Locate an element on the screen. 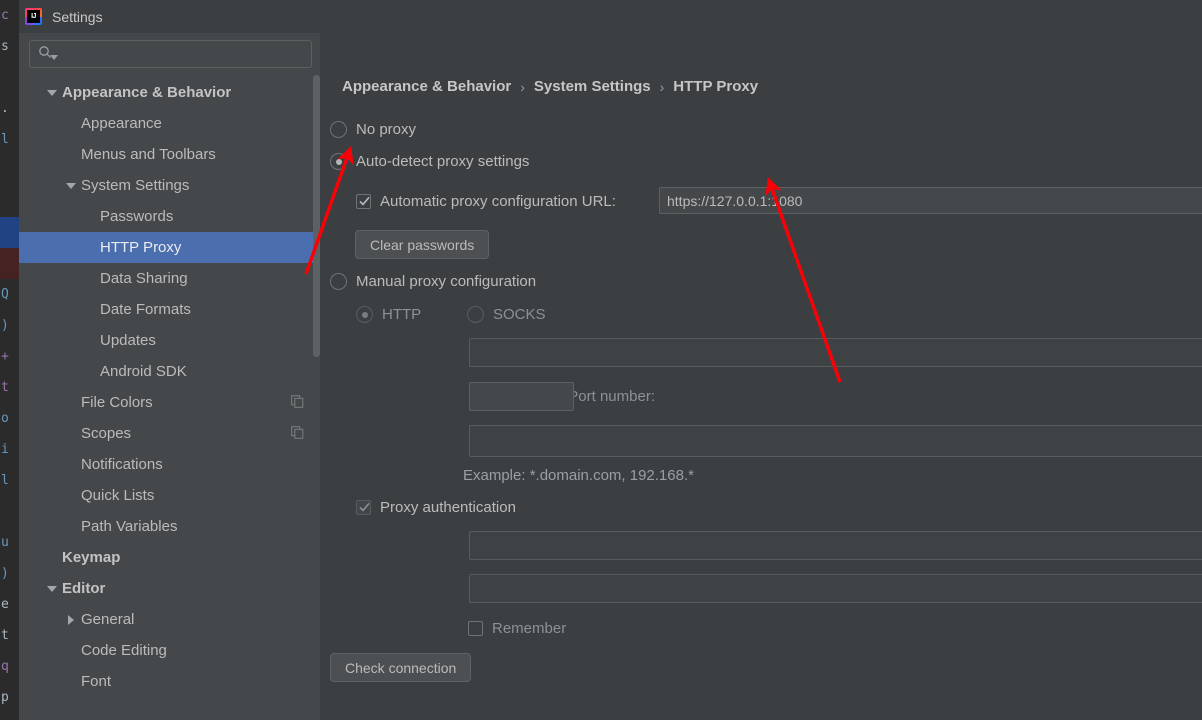 The image size is (1202, 720). sidebar-item-editor: Editor is located at coordinates (169, 588).